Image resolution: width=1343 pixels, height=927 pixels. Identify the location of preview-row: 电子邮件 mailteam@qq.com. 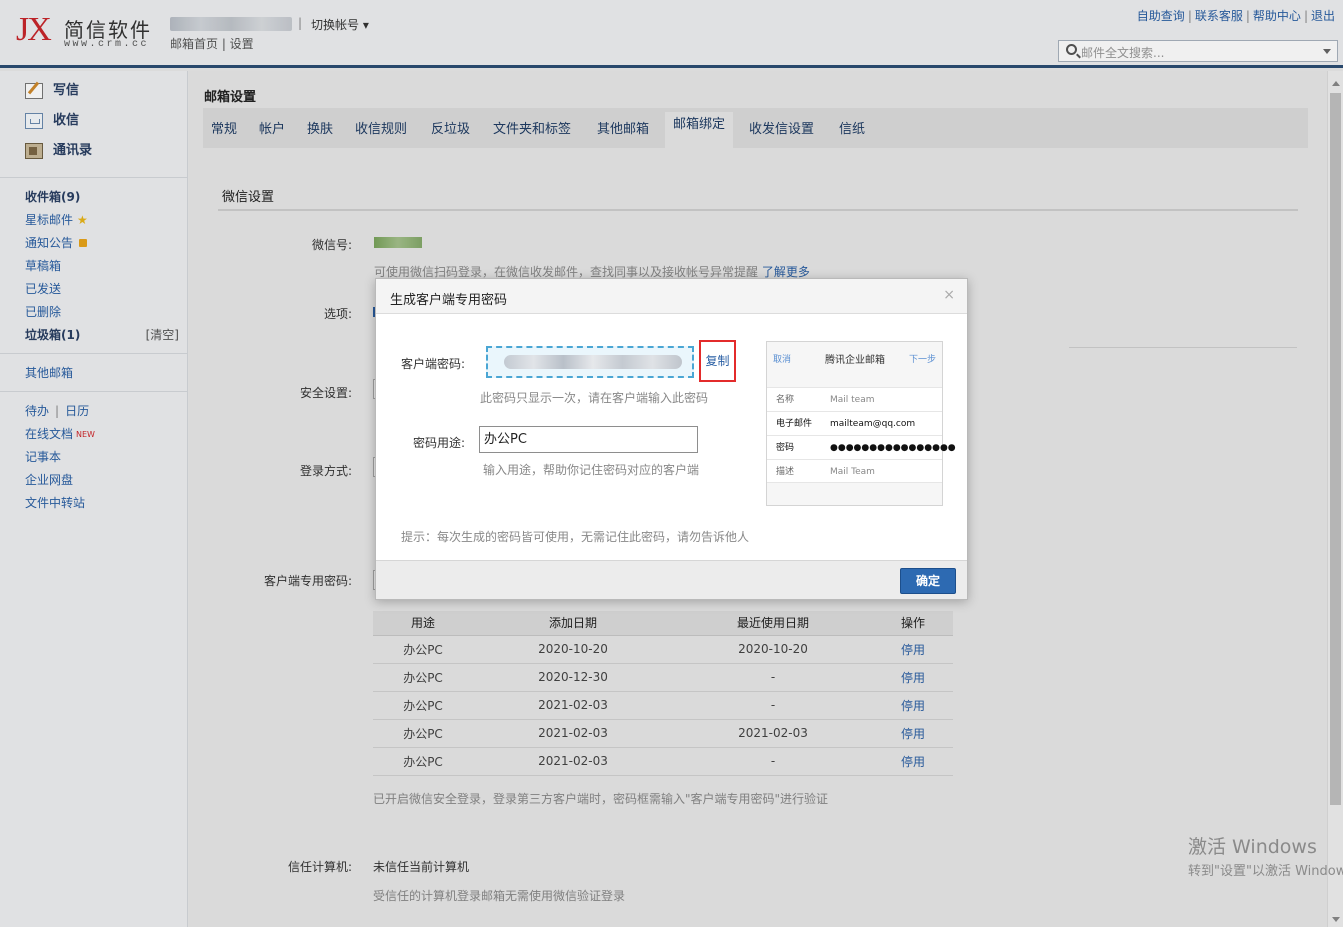
(854, 423).